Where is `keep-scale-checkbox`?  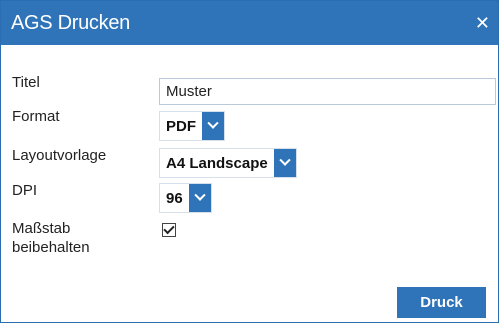
keep-scale-checkbox is located at coordinates (169, 229).